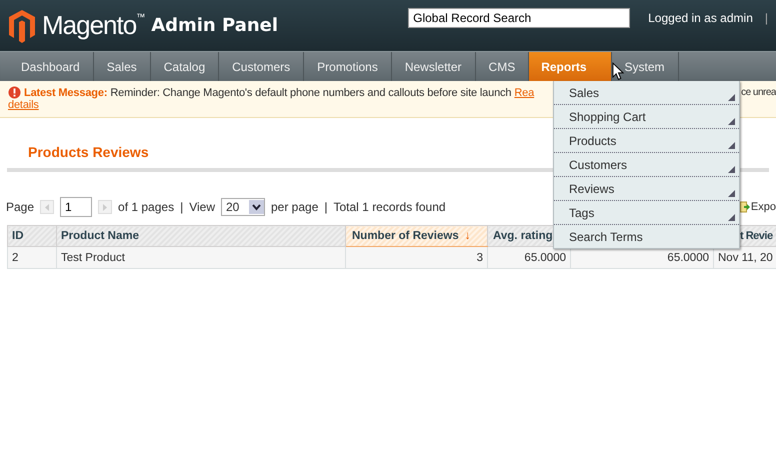  I want to click on next-page-button, so click(105, 207).